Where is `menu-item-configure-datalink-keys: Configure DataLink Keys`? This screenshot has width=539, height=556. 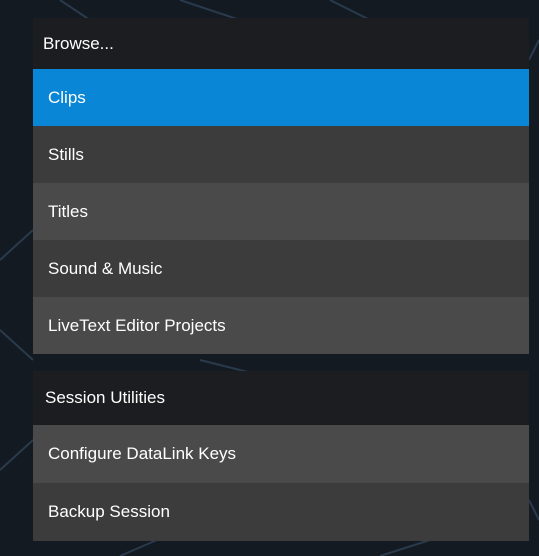
menu-item-configure-datalink-keys: Configure DataLink Keys is located at coordinates (281, 454).